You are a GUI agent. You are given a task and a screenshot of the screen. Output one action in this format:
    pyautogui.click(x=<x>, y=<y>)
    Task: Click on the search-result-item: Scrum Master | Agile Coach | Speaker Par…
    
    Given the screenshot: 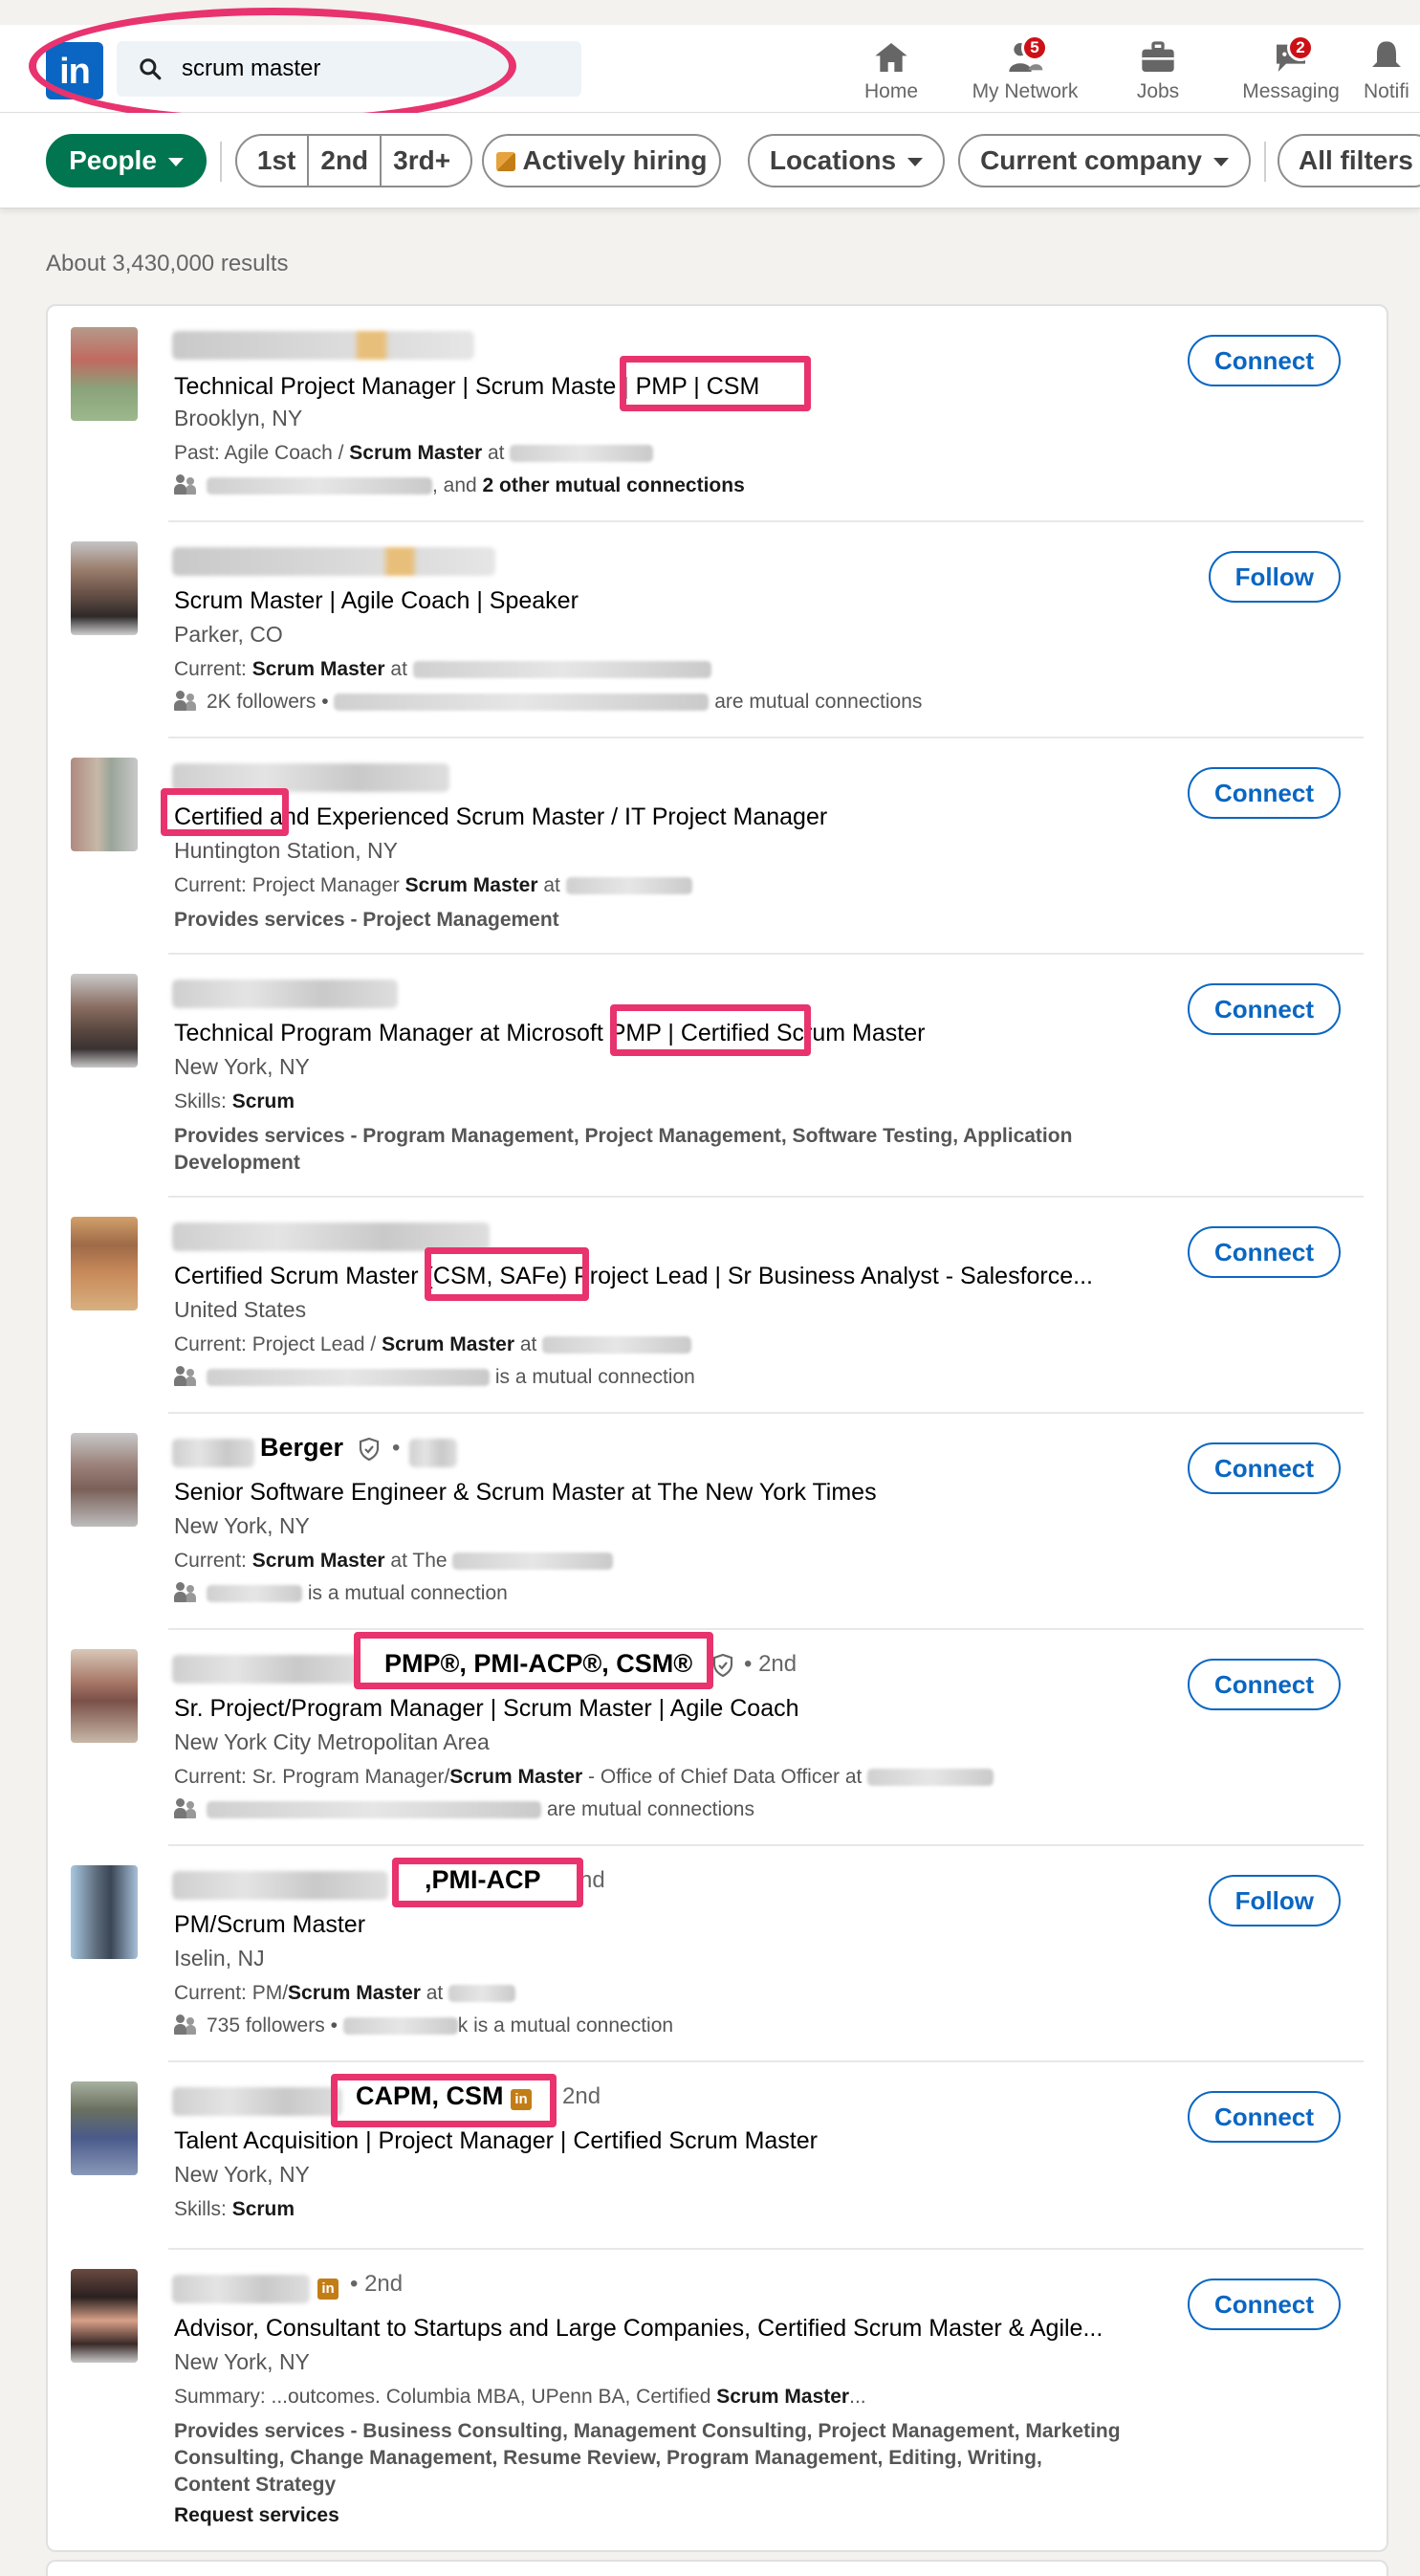 What is the action you would take?
    pyautogui.click(x=717, y=630)
    